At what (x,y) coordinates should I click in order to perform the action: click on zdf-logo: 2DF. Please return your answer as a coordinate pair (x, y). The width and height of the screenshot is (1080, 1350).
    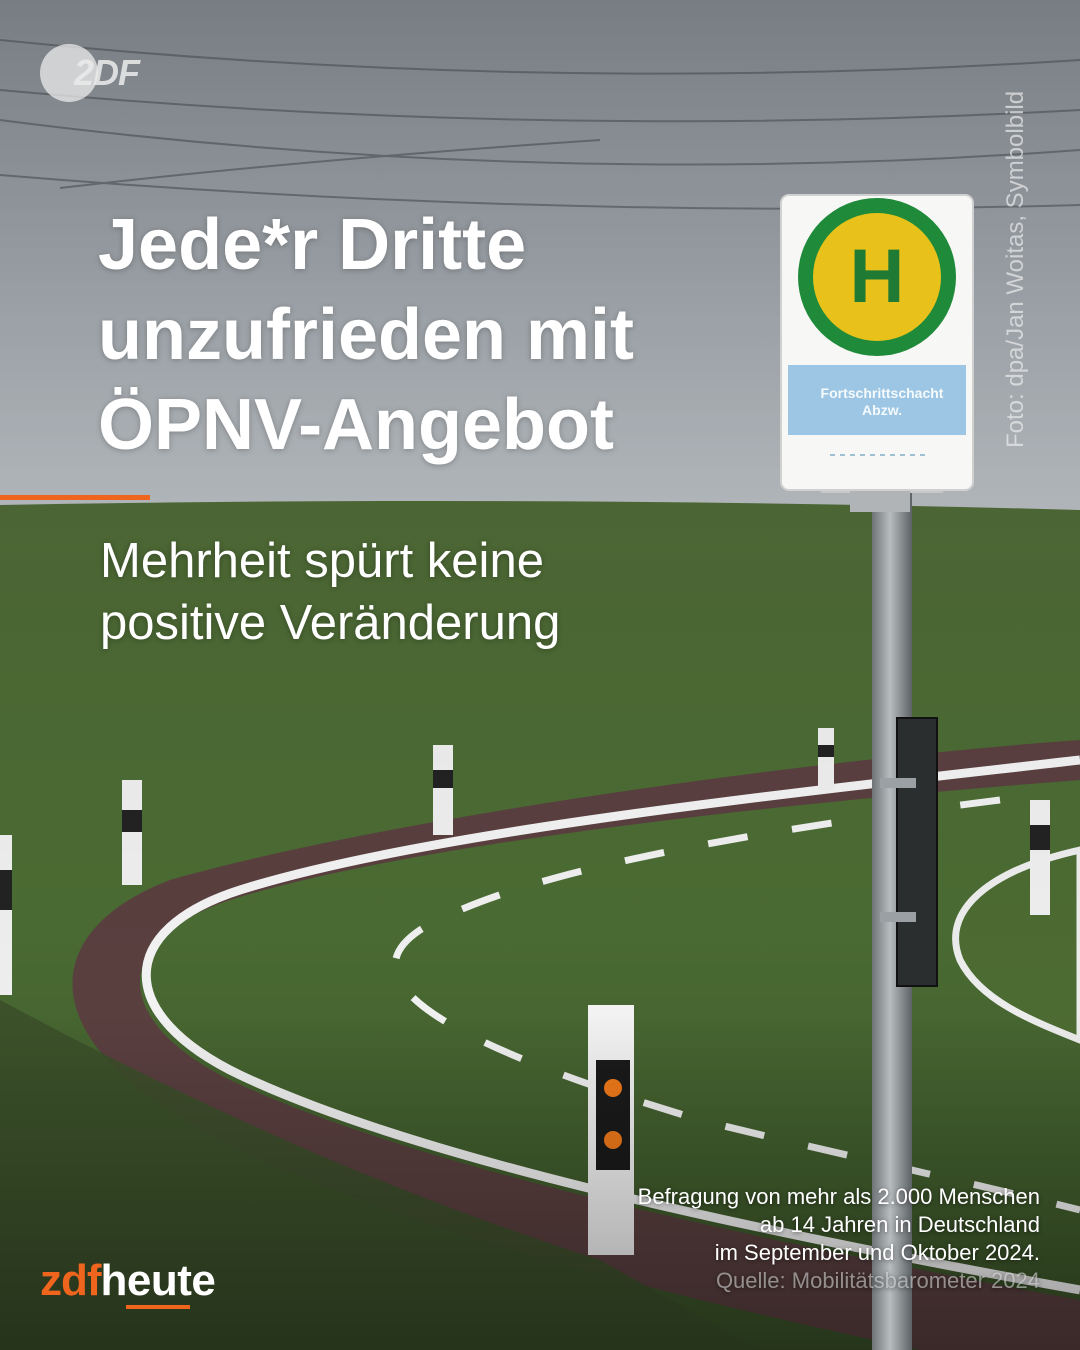
    Looking at the image, I should click on (96, 72).